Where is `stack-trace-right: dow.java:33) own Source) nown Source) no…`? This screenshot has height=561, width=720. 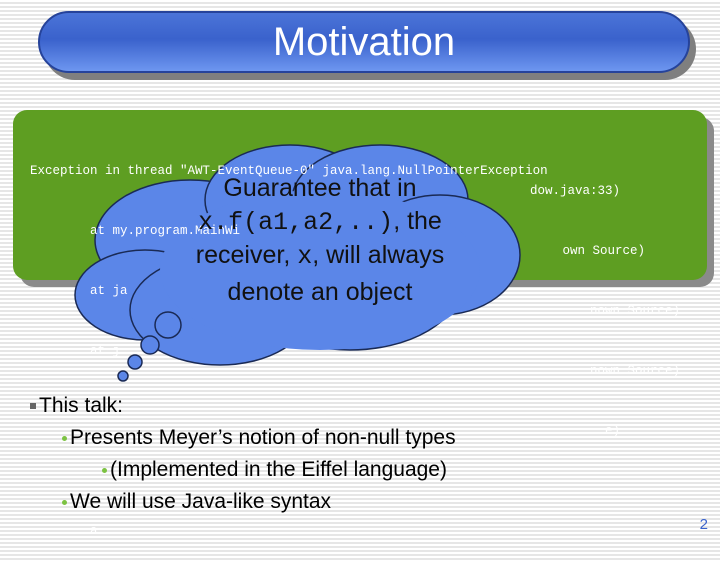 stack-trace-right: dow.java:33) own Source) nown Source) no… is located at coordinates (605, 301).